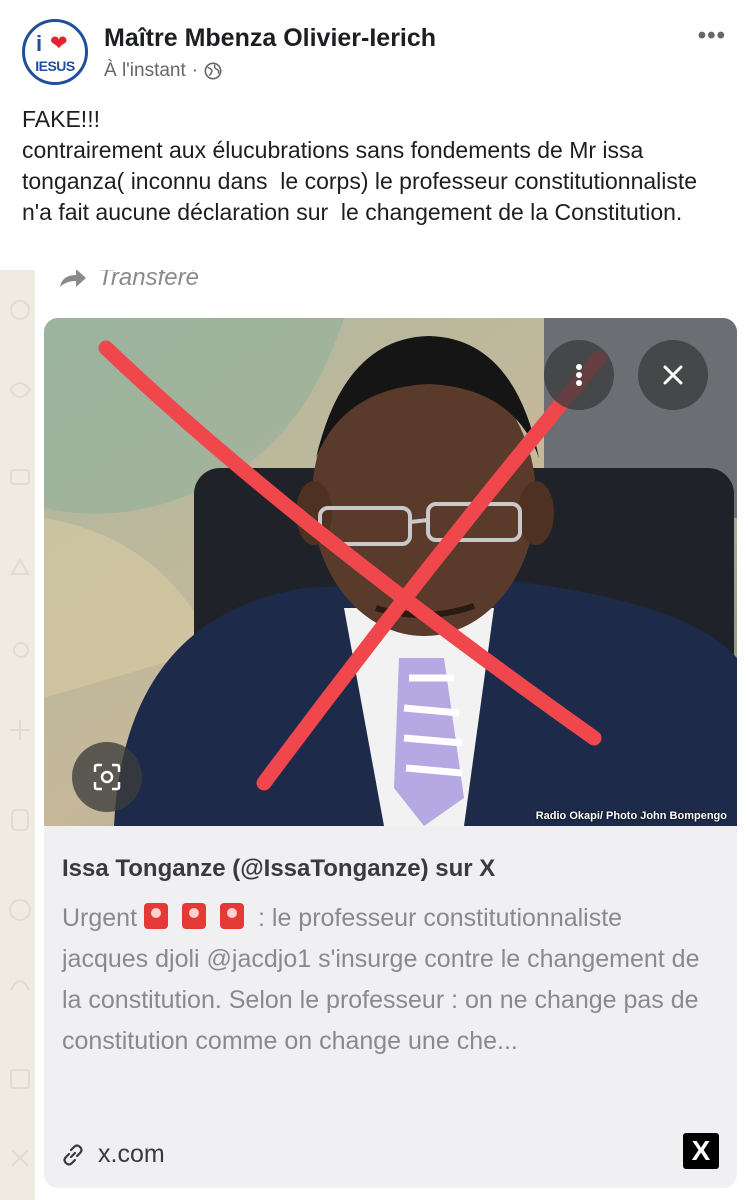 This screenshot has height=1200, width=748. I want to click on photo-credit: Radio Okapi/ Photo John Bompengo, so click(631, 816).